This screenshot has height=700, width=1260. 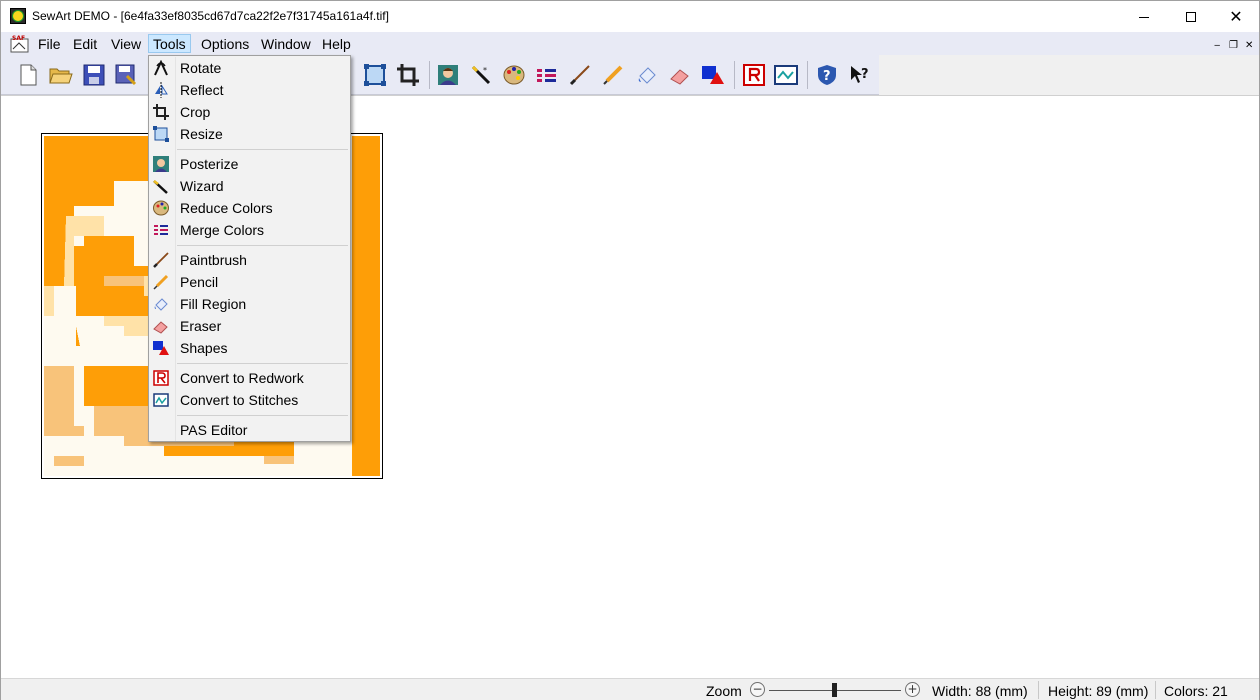 What do you see at coordinates (204, 348) in the screenshot?
I see `menu-item-label: Shapes` at bounding box center [204, 348].